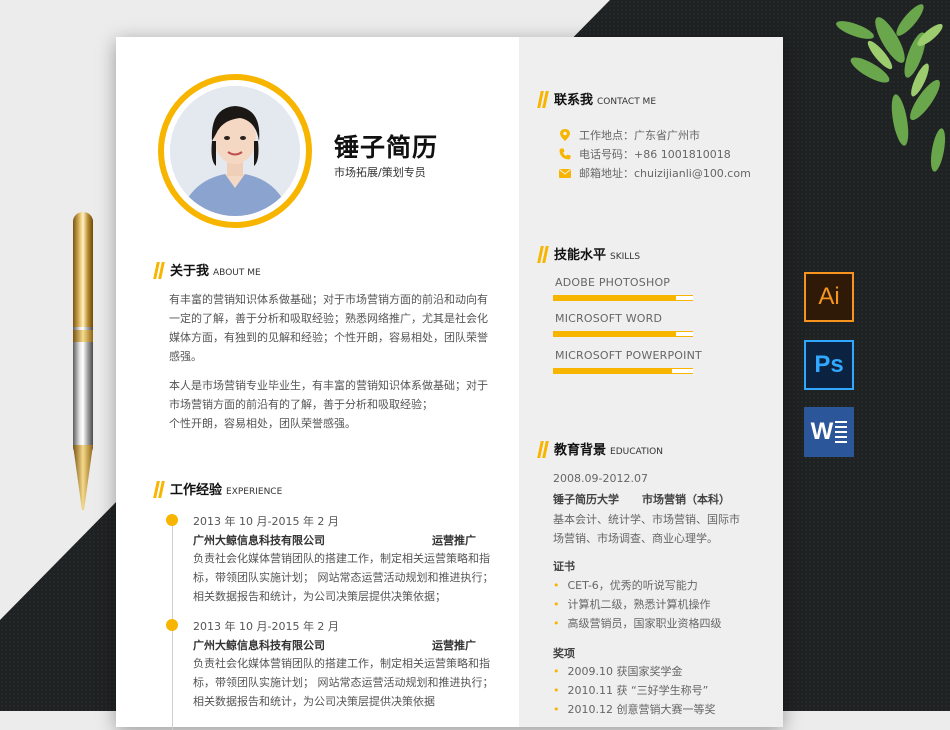  I want to click on experience-heading: 工作经验 EXPERIENCE, so click(218, 488).